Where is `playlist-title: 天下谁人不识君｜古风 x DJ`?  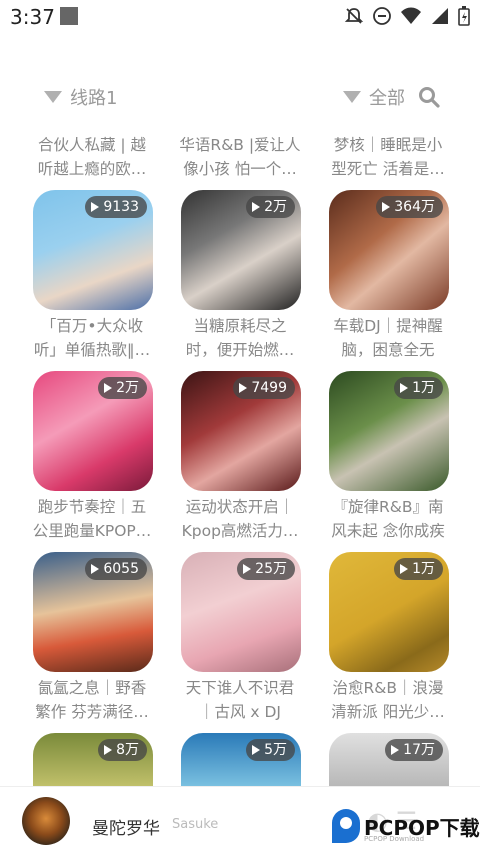 playlist-title: 天下谁人不识君｜古风 x DJ is located at coordinates (240, 700).